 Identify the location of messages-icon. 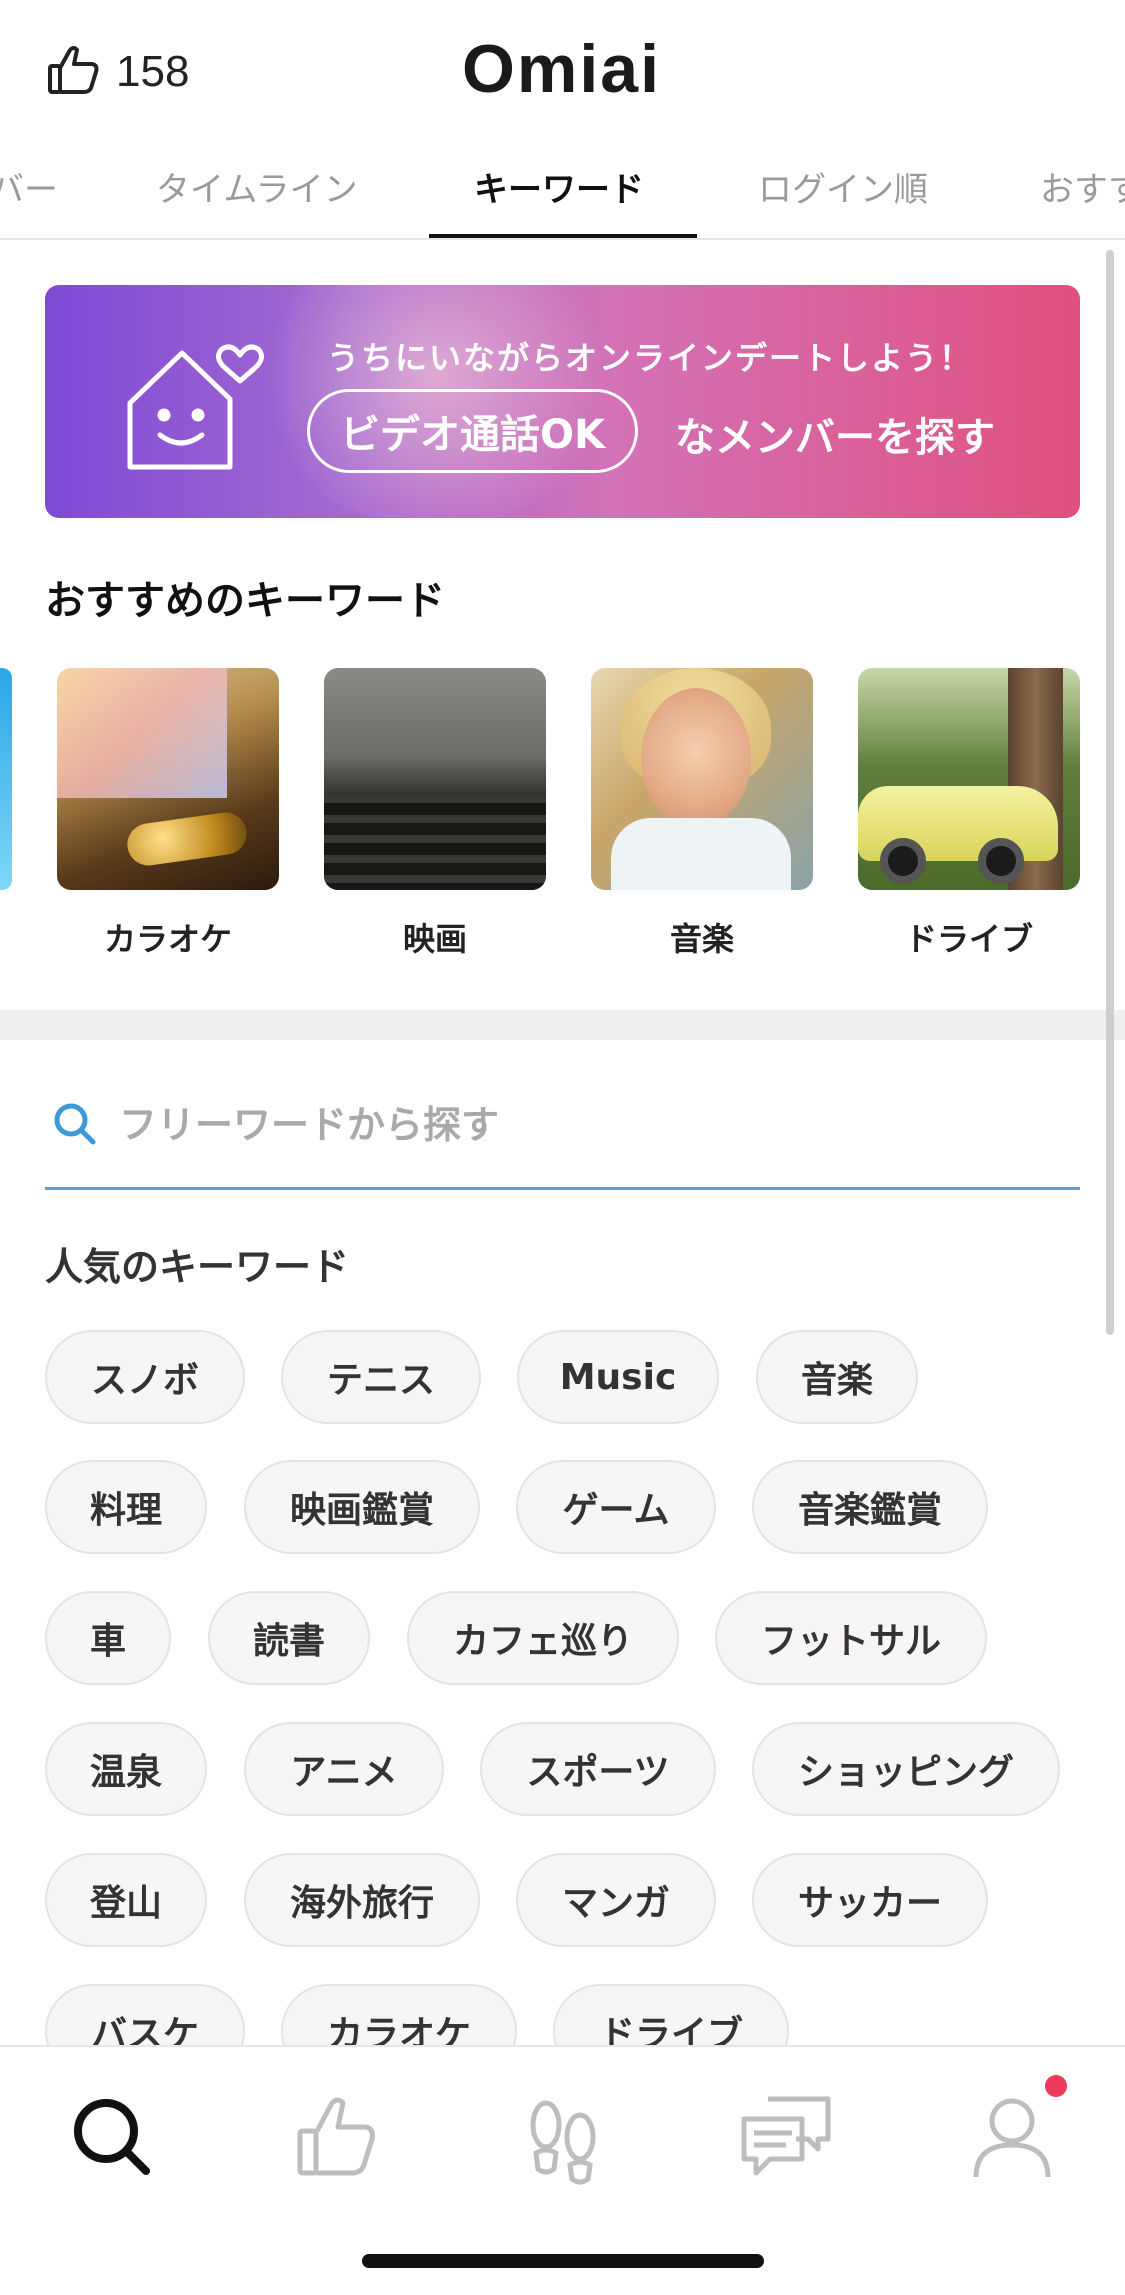
(786, 2143).